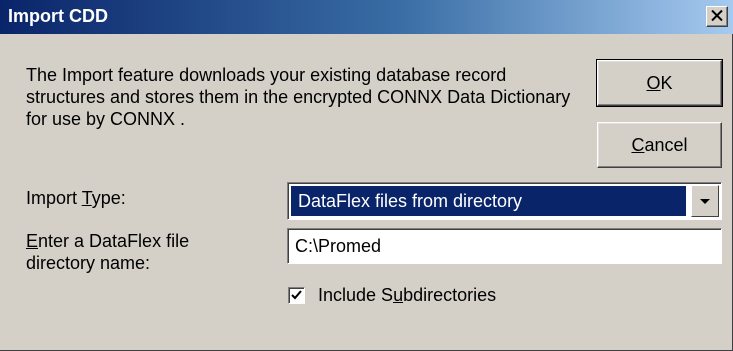  I want to click on directory-input: C:\Promed, so click(504, 246).